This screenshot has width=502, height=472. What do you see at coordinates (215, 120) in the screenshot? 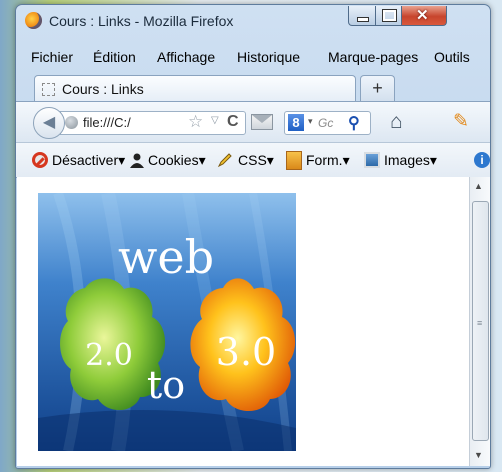
I see `url-history-dropdown-icon: ▽` at bounding box center [215, 120].